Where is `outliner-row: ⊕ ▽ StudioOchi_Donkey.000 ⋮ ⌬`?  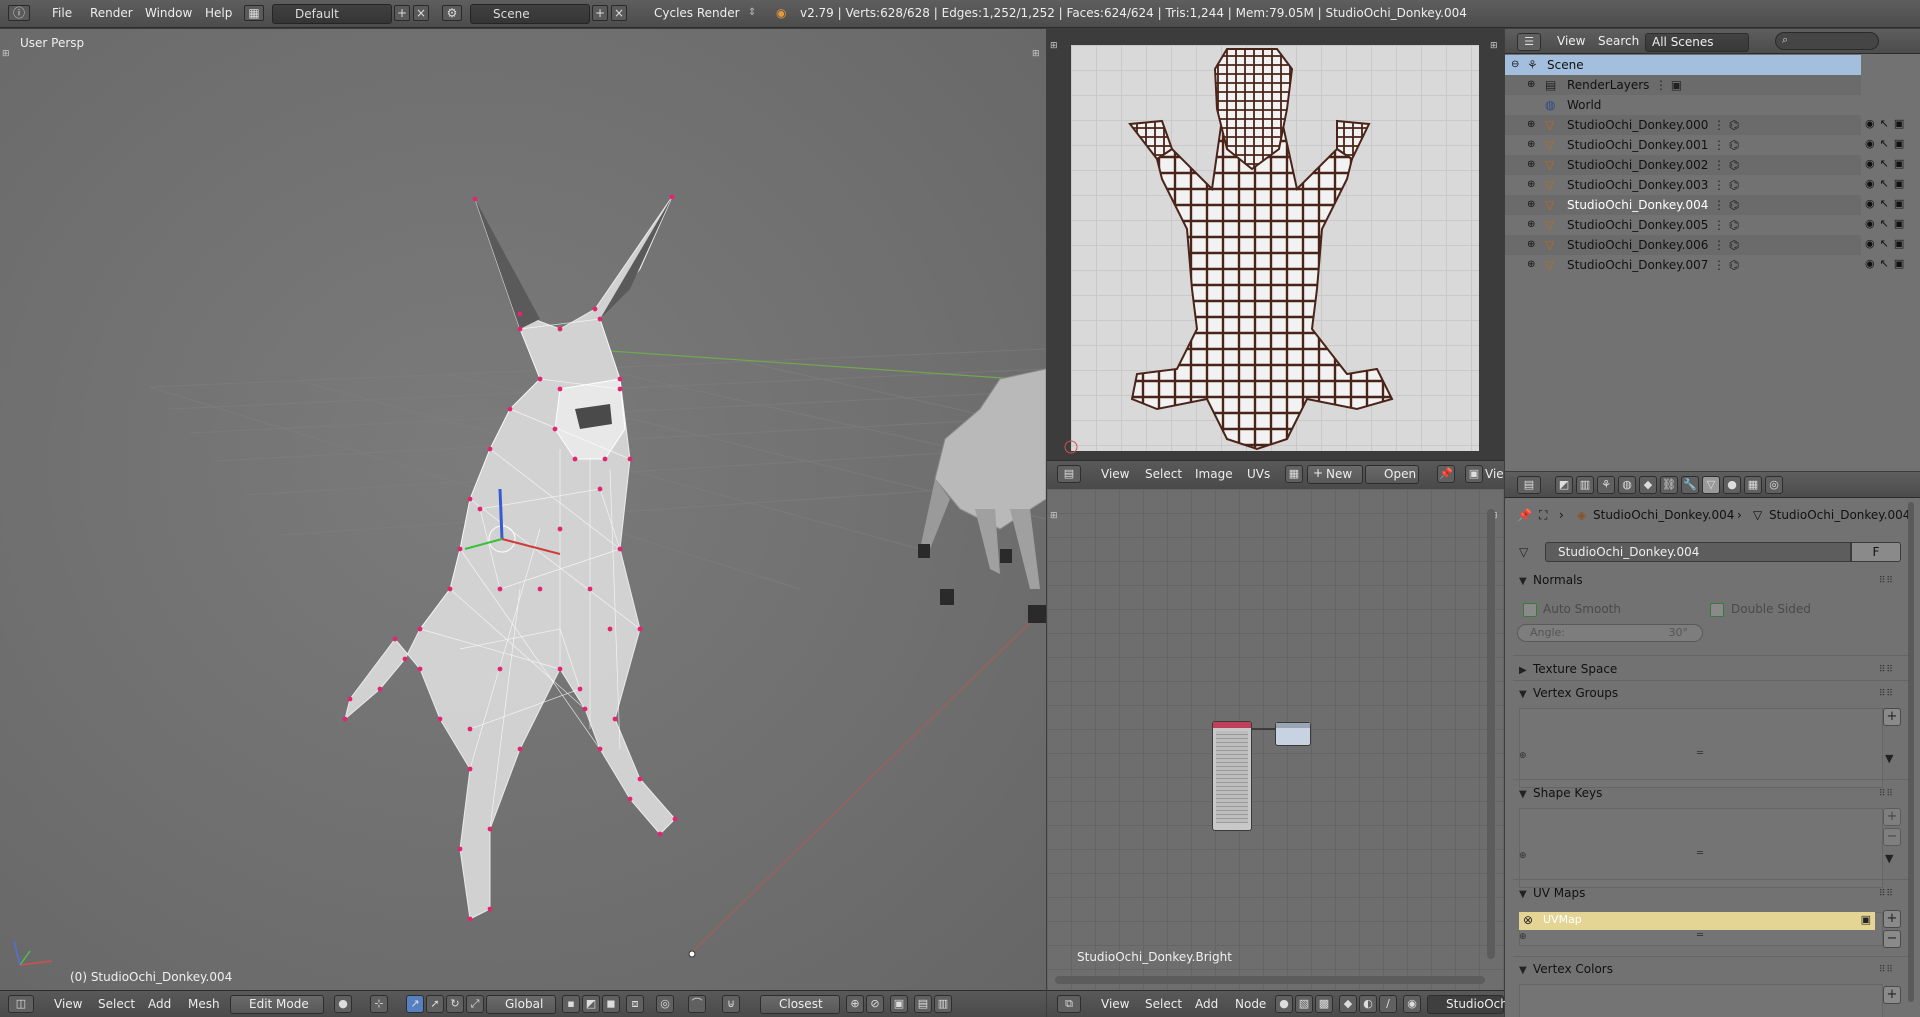 outliner-row: ⊕ ▽ StudioOchi_Donkey.000 ⋮ ⌬ is located at coordinates (1683, 125).